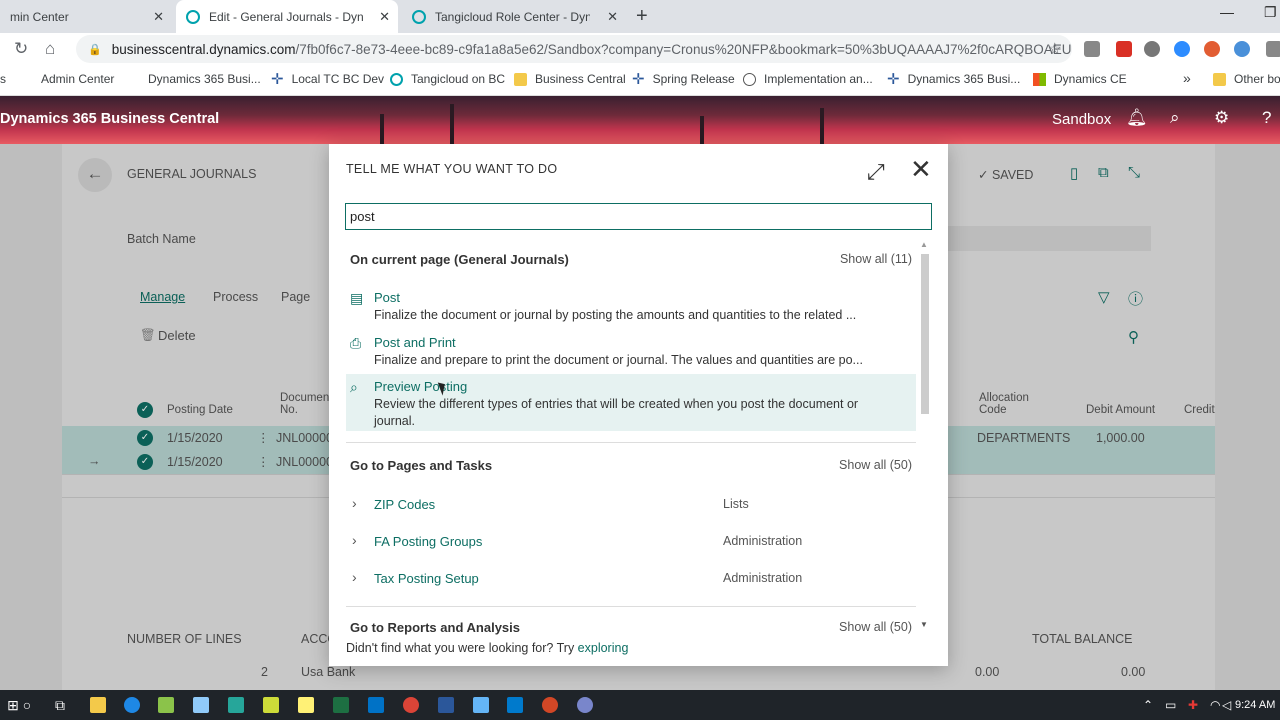  What do you see at coordinates (514, 16) in the screenshot?
I see `browser-tab-tangicloud-role-center: Tangicloud Role Center - Dynam ✕` at bounding box center [514, 16].